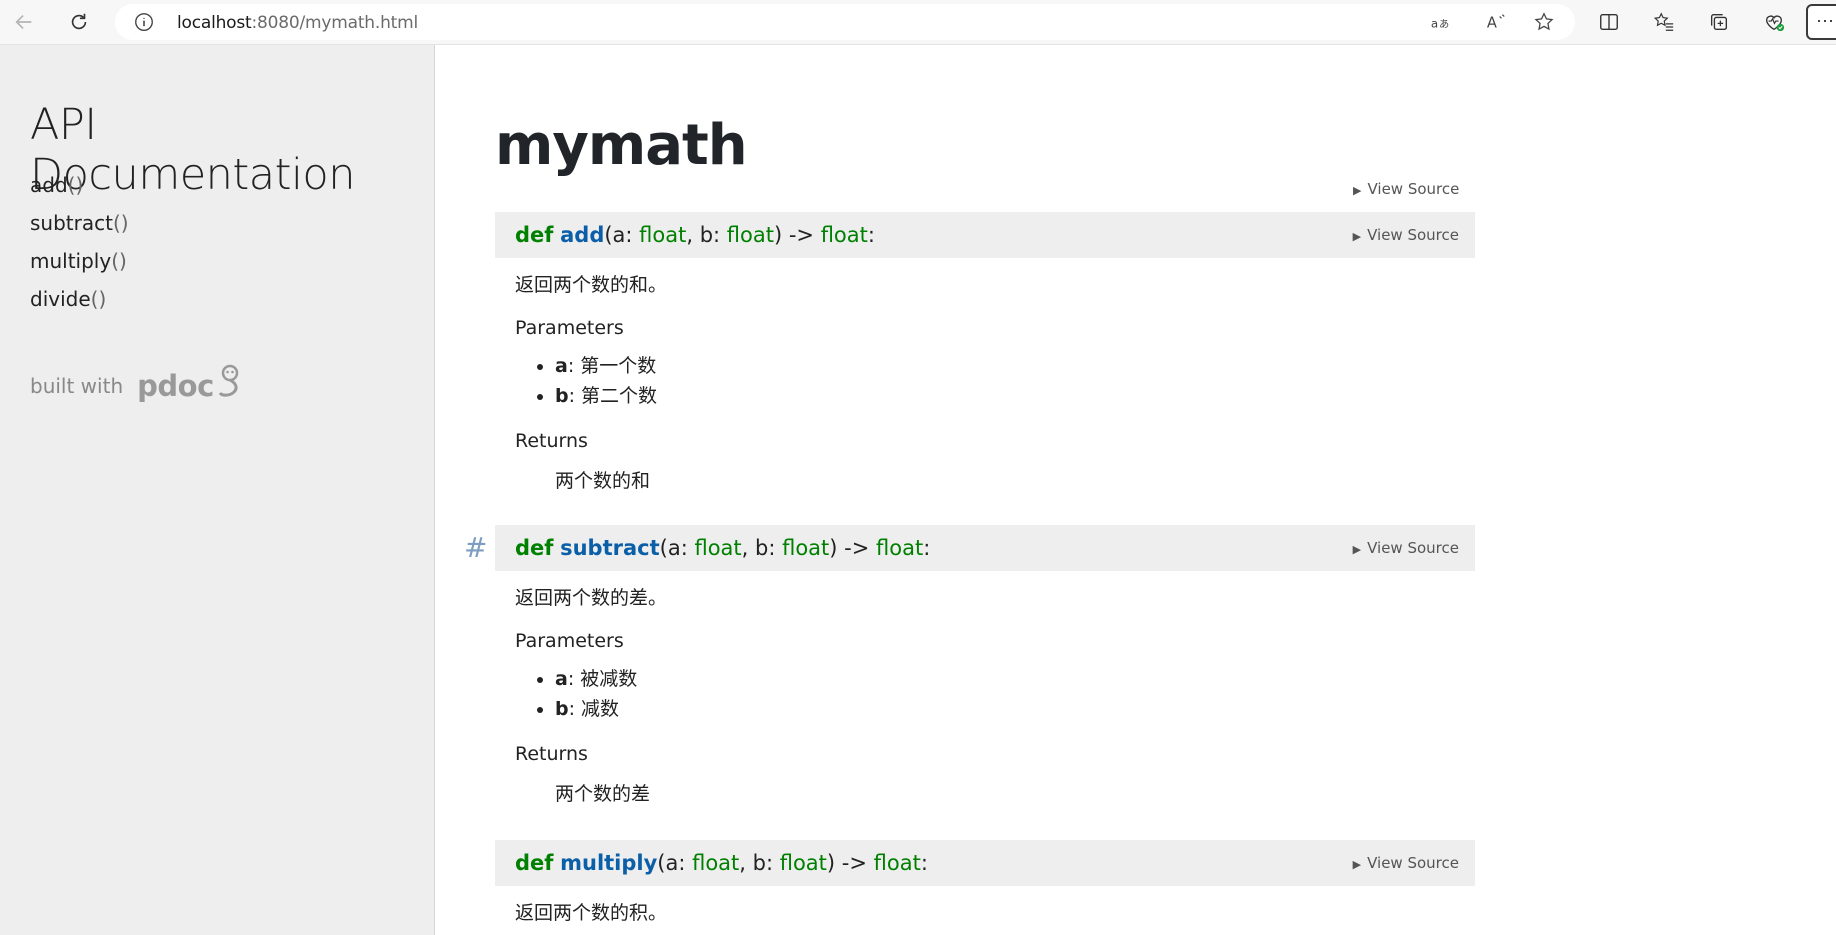  I want to click on list-item: a: 被减数, so click(1015, 679).